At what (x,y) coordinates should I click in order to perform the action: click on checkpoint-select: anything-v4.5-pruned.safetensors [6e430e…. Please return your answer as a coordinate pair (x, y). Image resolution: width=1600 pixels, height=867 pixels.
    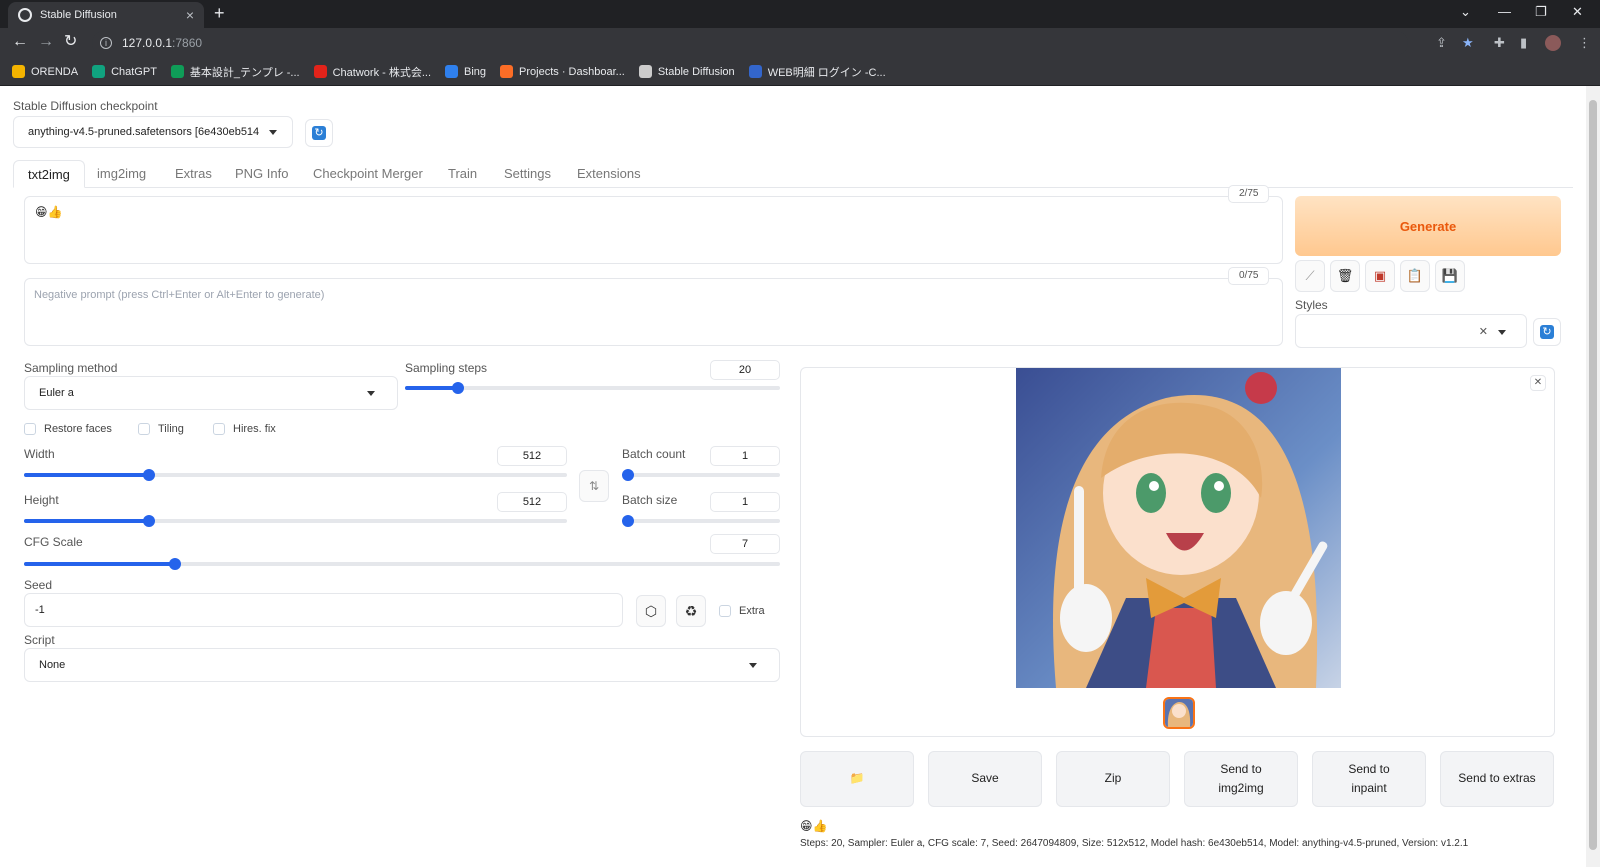
    Looking at the image, I should click on (153, 132).